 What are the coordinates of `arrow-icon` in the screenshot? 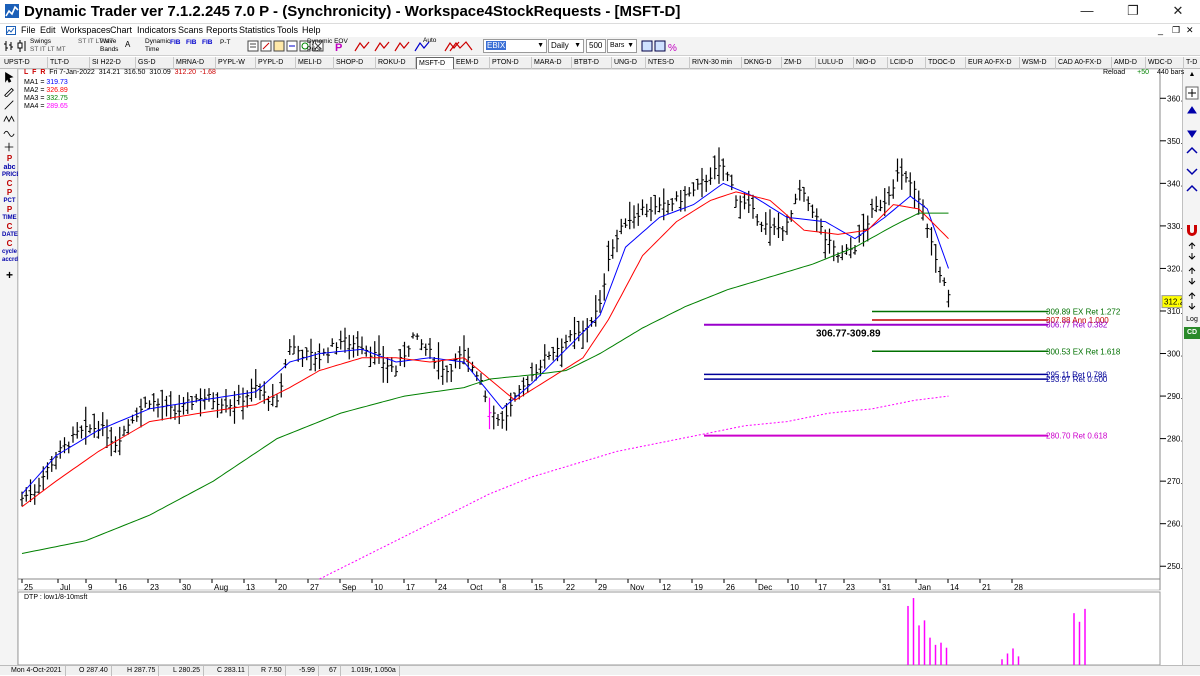 It's located at (9, 77).